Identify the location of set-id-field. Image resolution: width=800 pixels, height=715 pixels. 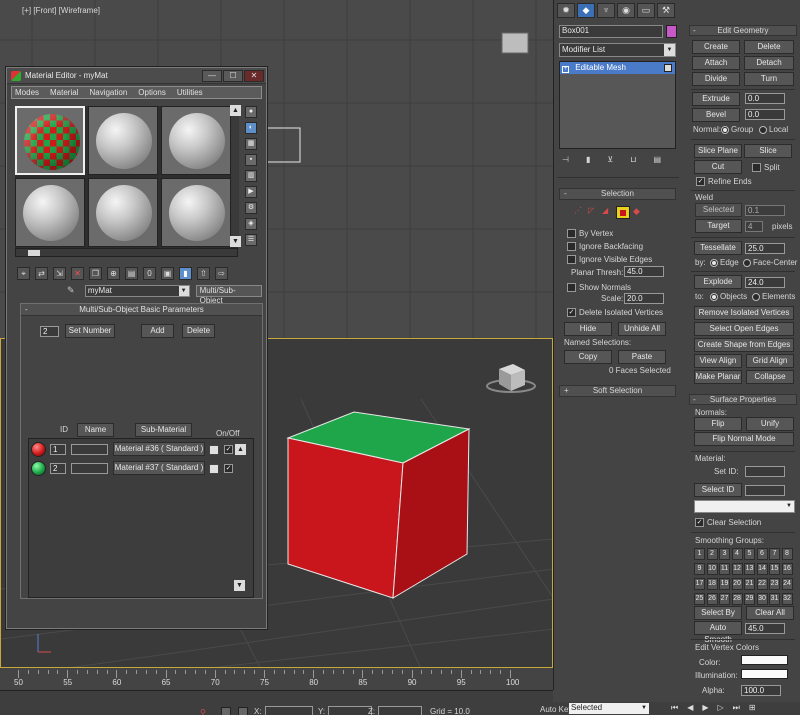
(765, 471).